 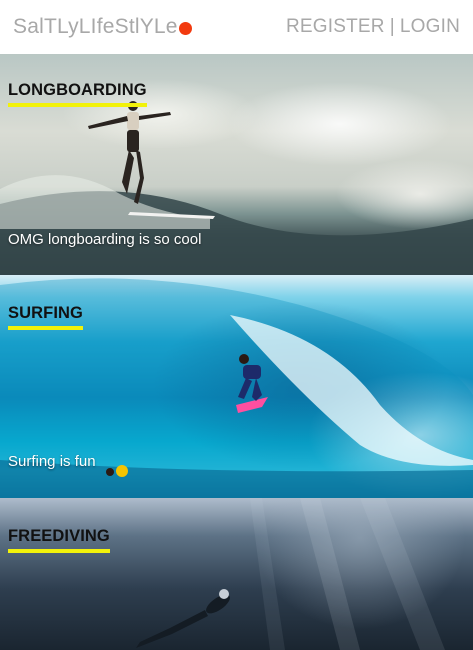 I want to click on site-logo: SalTLyLIfeStlYLe, so click(x=102, y=27).